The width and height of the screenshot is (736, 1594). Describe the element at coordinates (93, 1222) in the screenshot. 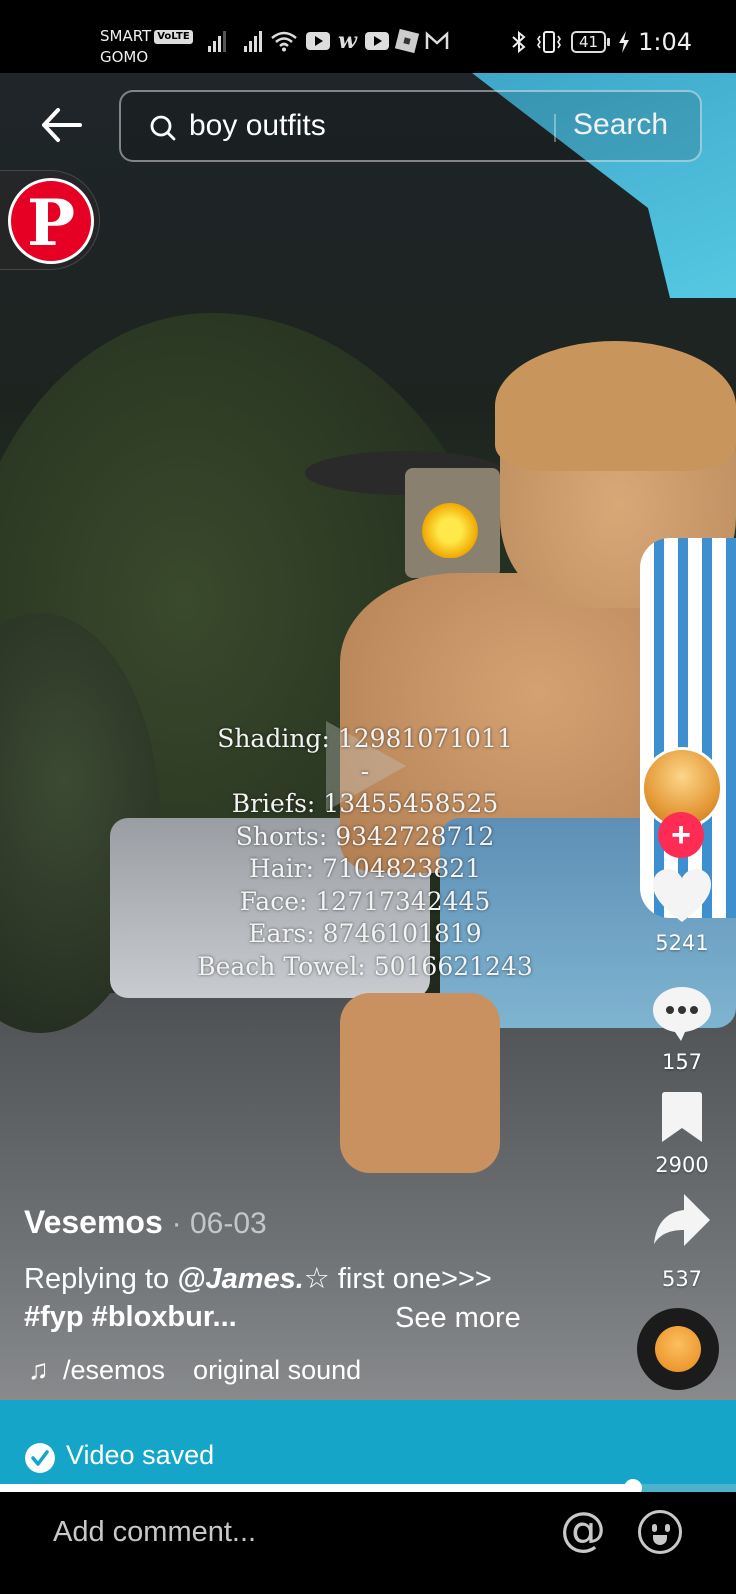

I see `author-name: Vesemos` at that location.